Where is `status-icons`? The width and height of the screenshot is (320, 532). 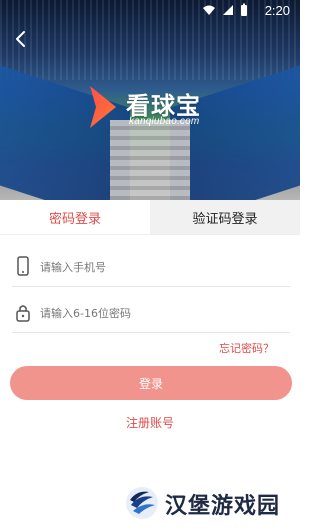 status-icons is located at coordinates (225, 11).